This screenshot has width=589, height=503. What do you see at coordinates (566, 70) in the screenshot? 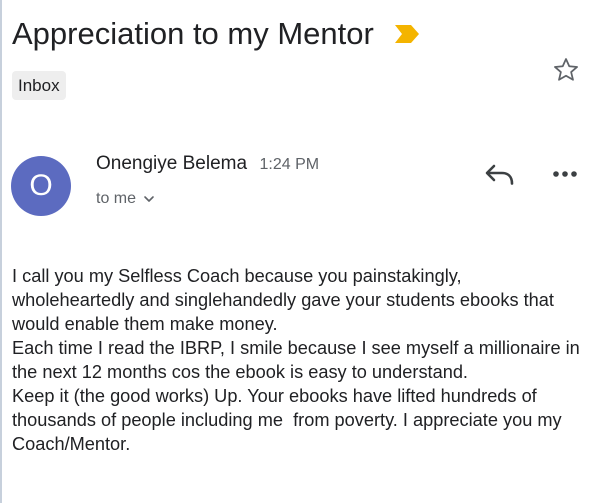
I see `star-icon` at bounding box center [566, 70].